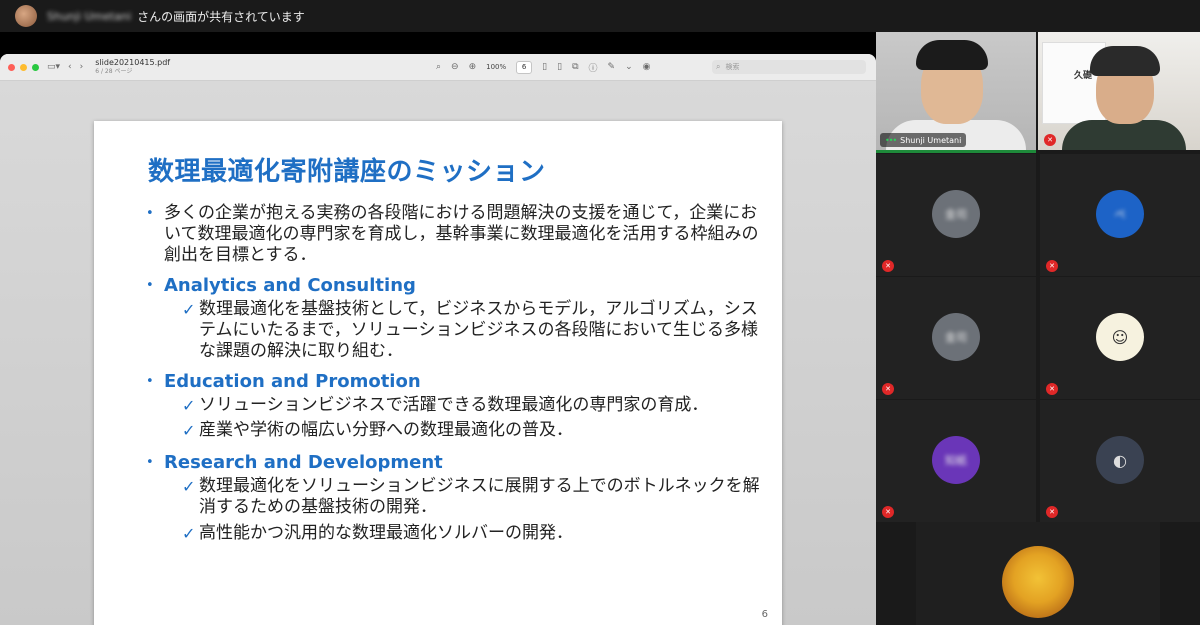 The width and height of the screenshot is (1200, 625). Describe the element at coordinates (89, 16) in the screenshot. I see `presenter-name: Shunji Umetani` at that location.